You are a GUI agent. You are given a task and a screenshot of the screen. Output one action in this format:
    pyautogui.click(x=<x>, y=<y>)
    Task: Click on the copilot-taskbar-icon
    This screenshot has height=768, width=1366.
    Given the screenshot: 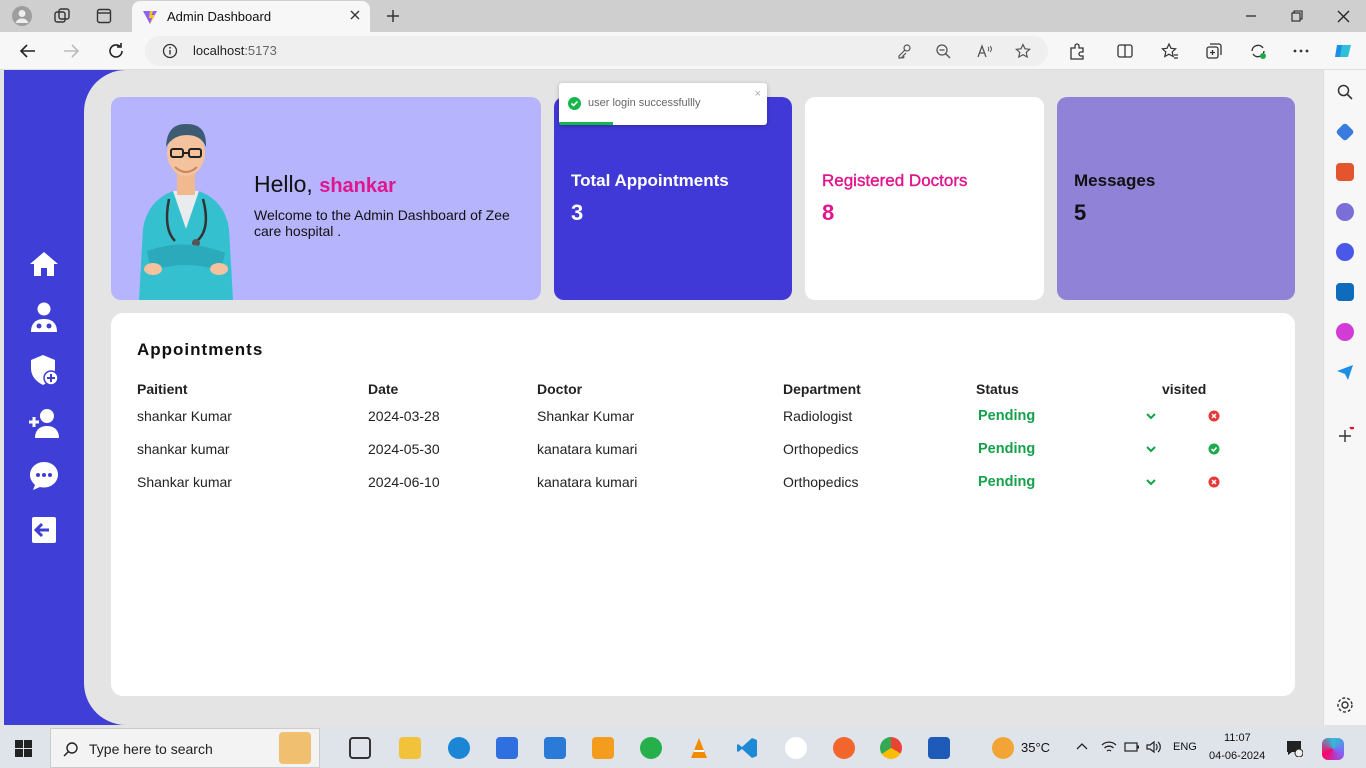 What is the action you would take?
    pyautogui.click(x=1333, y=749)
    